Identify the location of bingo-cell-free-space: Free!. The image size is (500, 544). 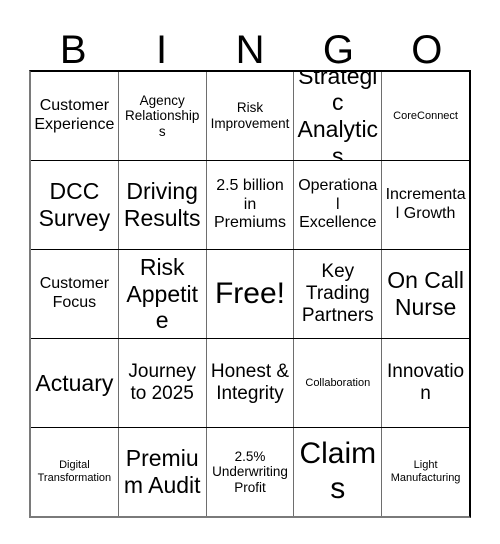
(249, 294).